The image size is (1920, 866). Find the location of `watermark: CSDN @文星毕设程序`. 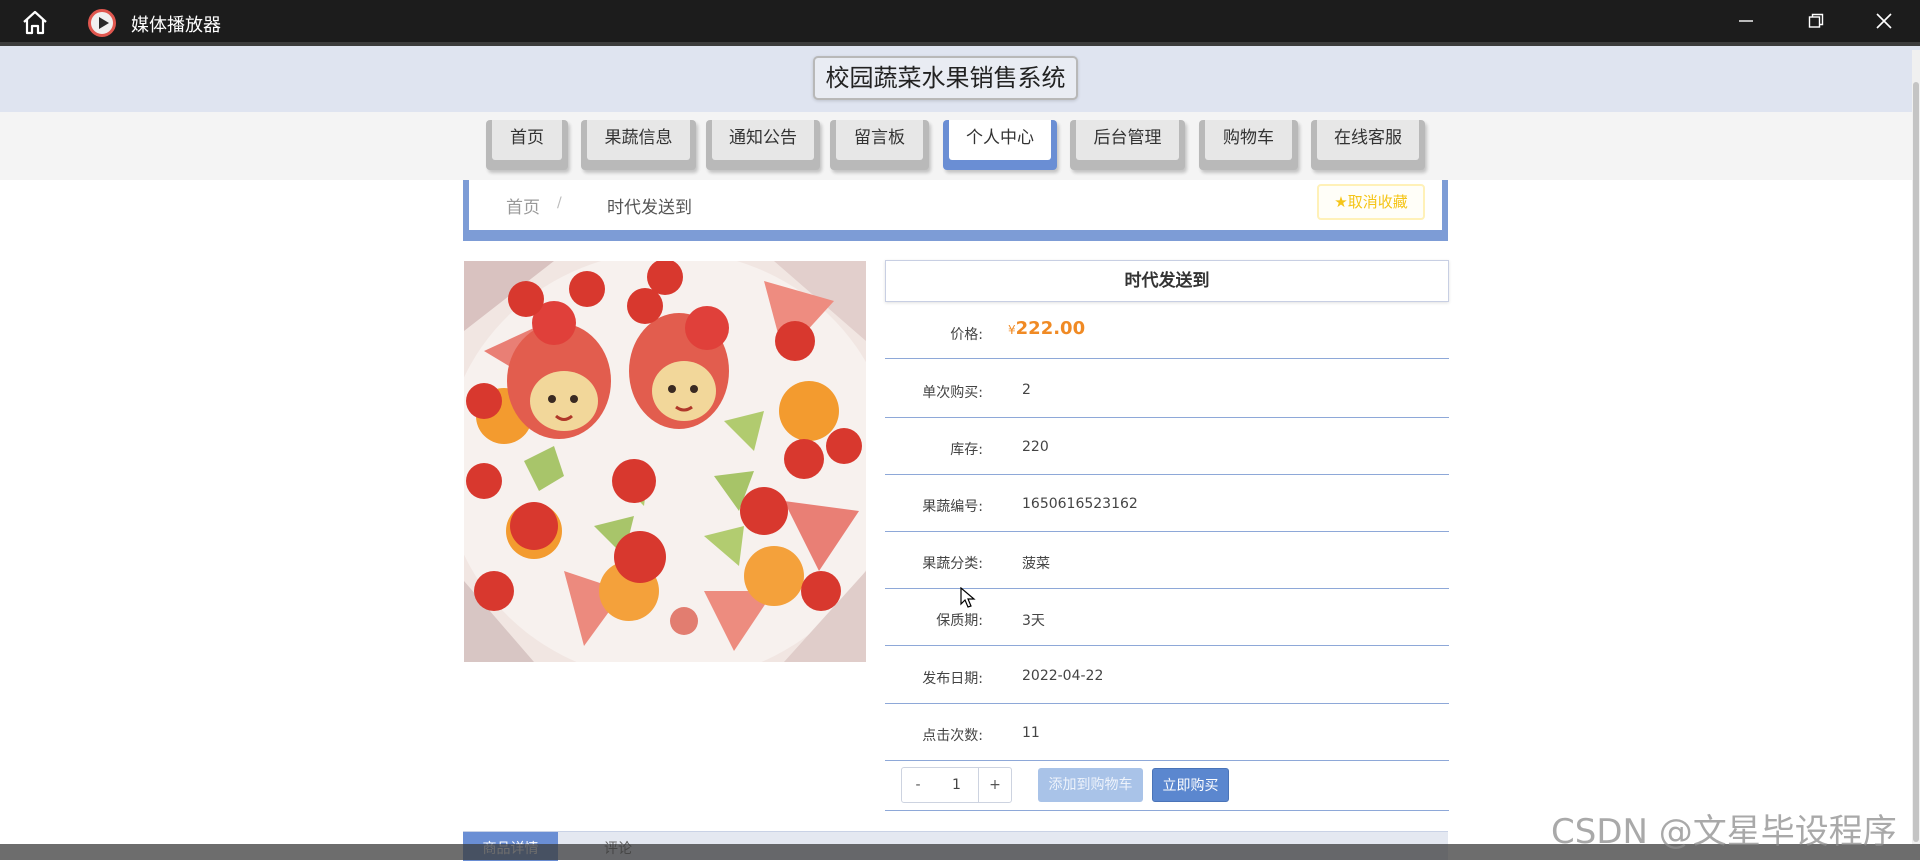

watermark: CSDN @文星毕设程序 is located at coordinates (1724, 832).